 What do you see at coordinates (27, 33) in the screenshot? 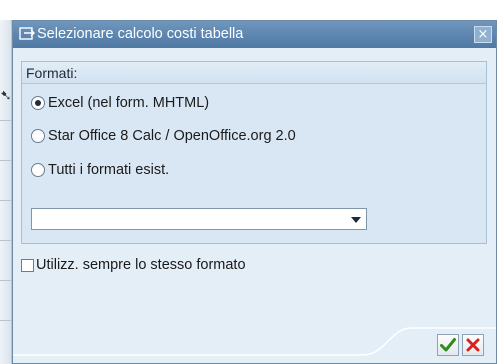
I see `dialog-arrow-icon` at bounding box center [27, 33].